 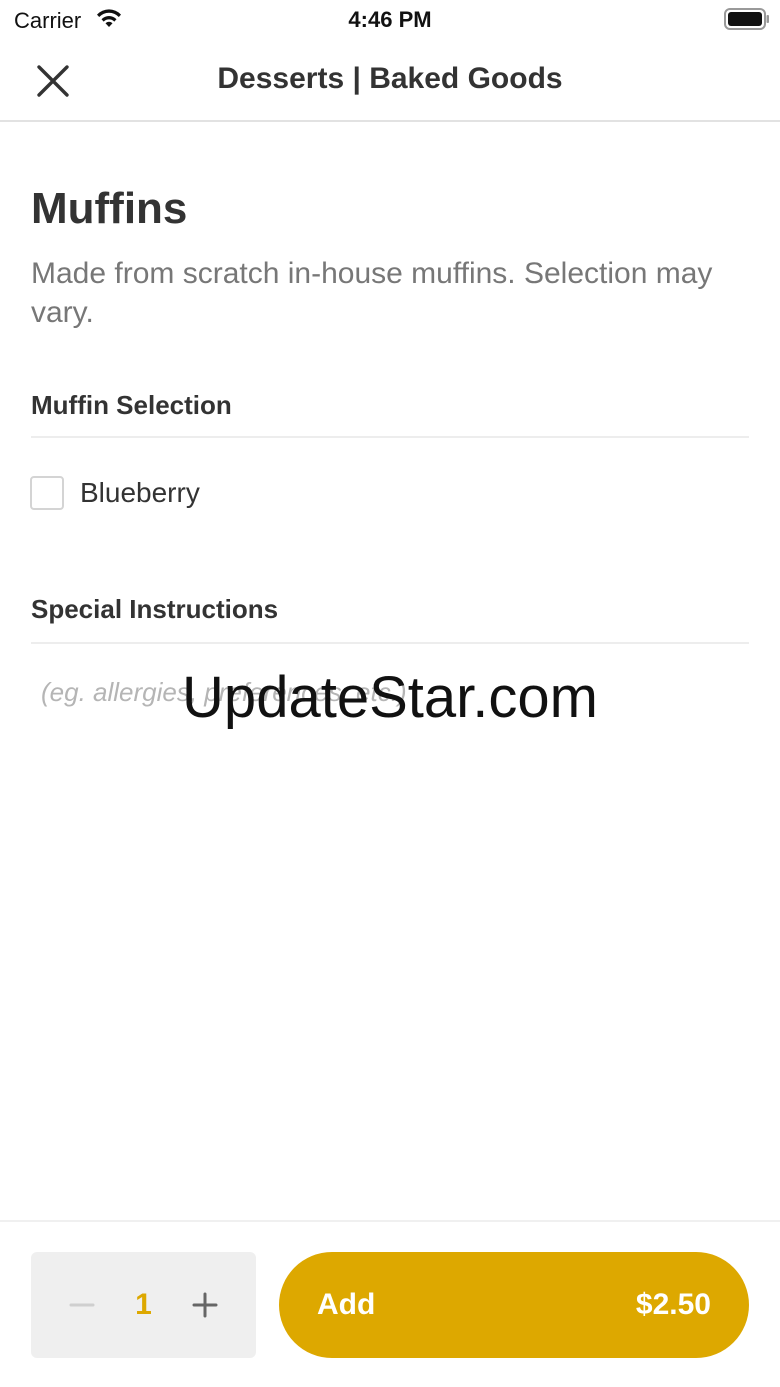 I want to click on decrement-button, so click(x=82, y=1305).